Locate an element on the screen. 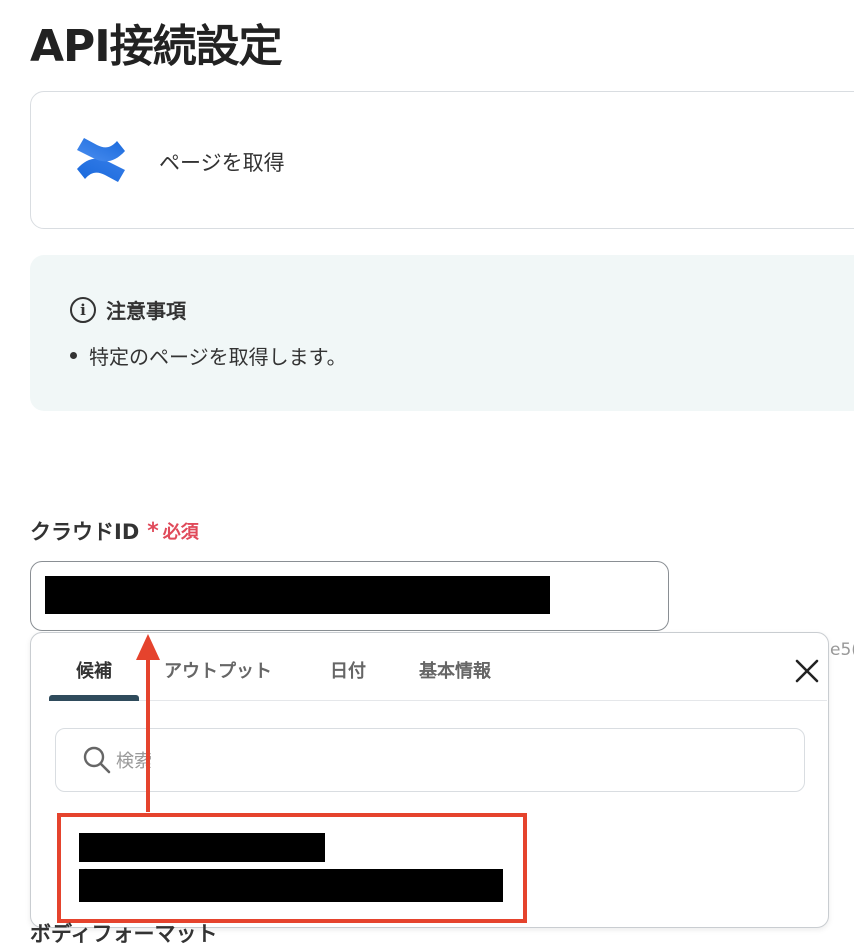  cloud-id-label: クラウドID * 必須 is located at coordinates (114, 531).